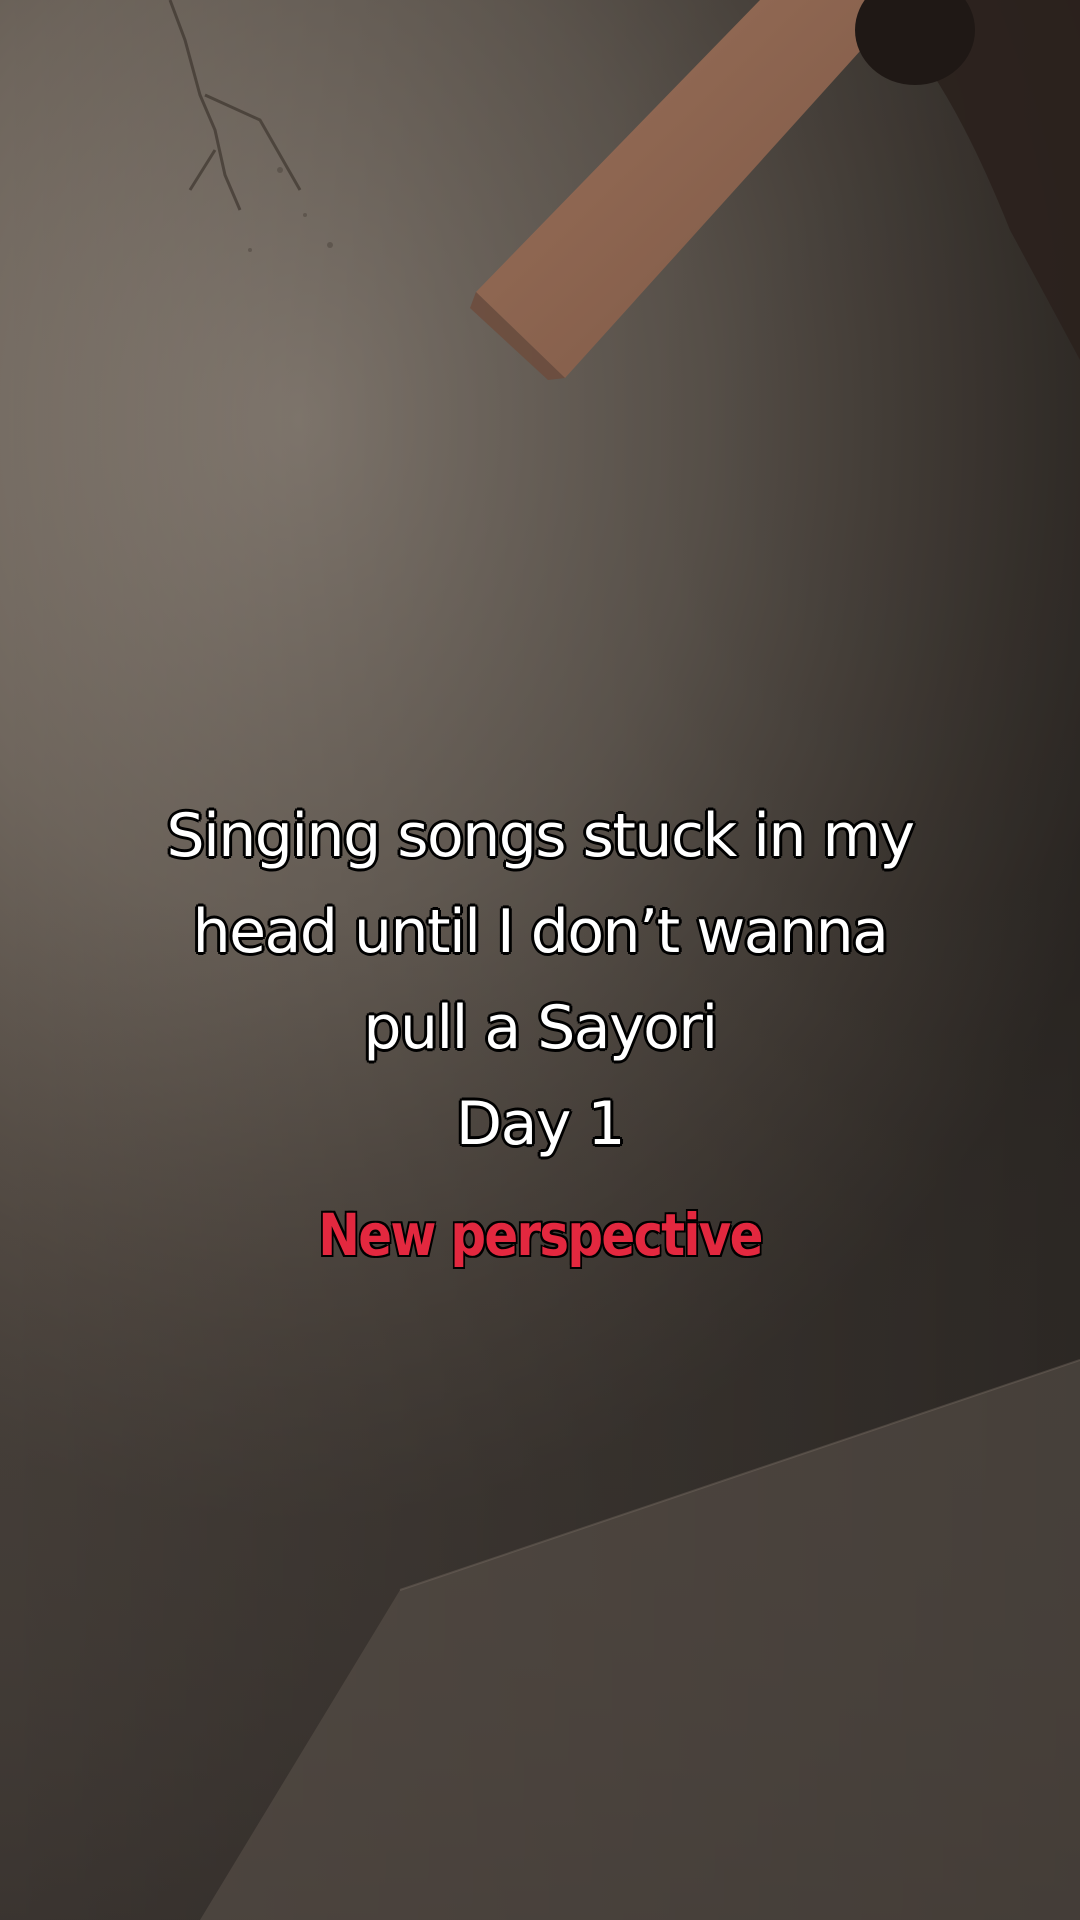 Image resolution: width=1080 pixels, height=1920 pixels. Describe the element at coordinates (540, 1235) in the screenshot. I see `caption-subtitle: New perspective` at that location.